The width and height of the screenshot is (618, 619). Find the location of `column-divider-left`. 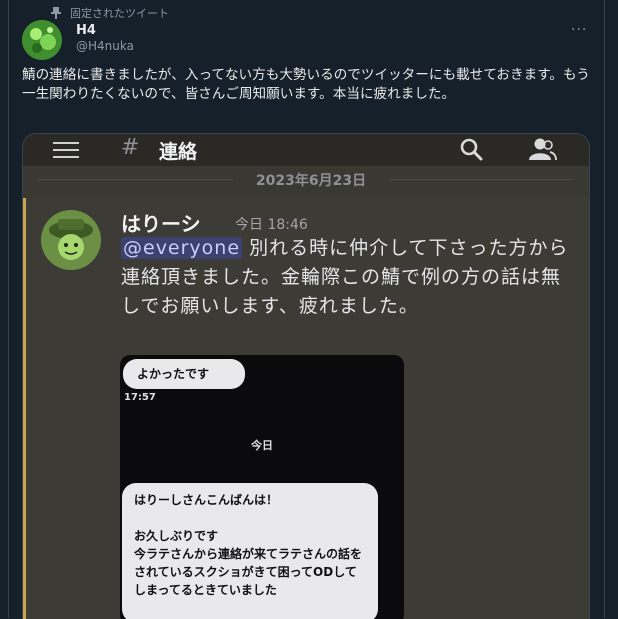

column-divider-left is located at coordinates (8, 309).